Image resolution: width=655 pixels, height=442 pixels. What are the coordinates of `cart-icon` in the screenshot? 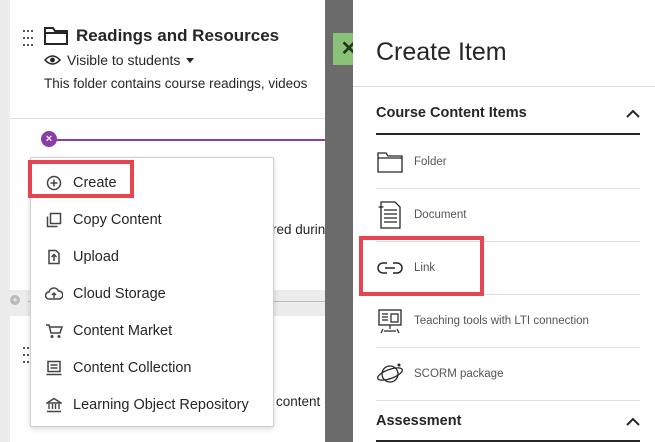 It's located at (54, 331).